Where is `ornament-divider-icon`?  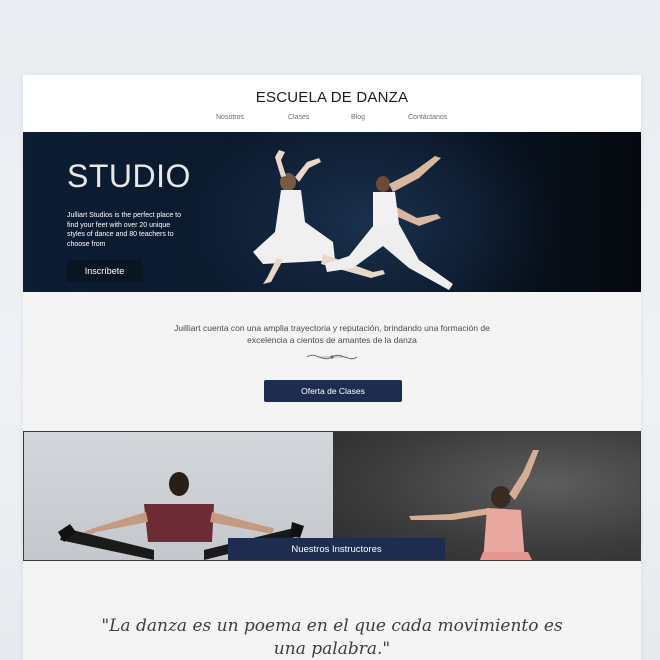
ornament-divider-icon is located at coordinates (332, 357).